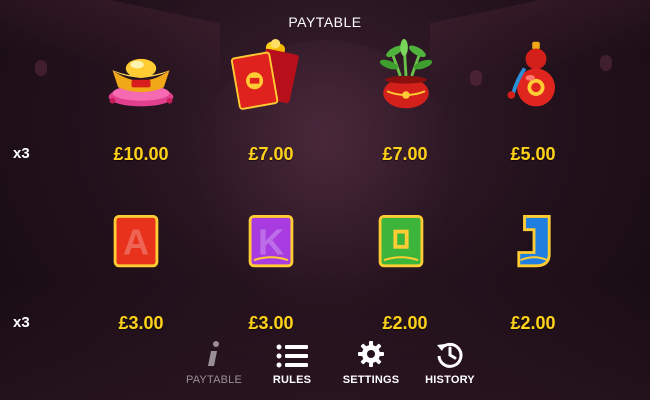 This screenshot has height=400, width=650. Describe the element at coordinates (534, 243) in the screenshot. I see `letter-j-icon` at that location.